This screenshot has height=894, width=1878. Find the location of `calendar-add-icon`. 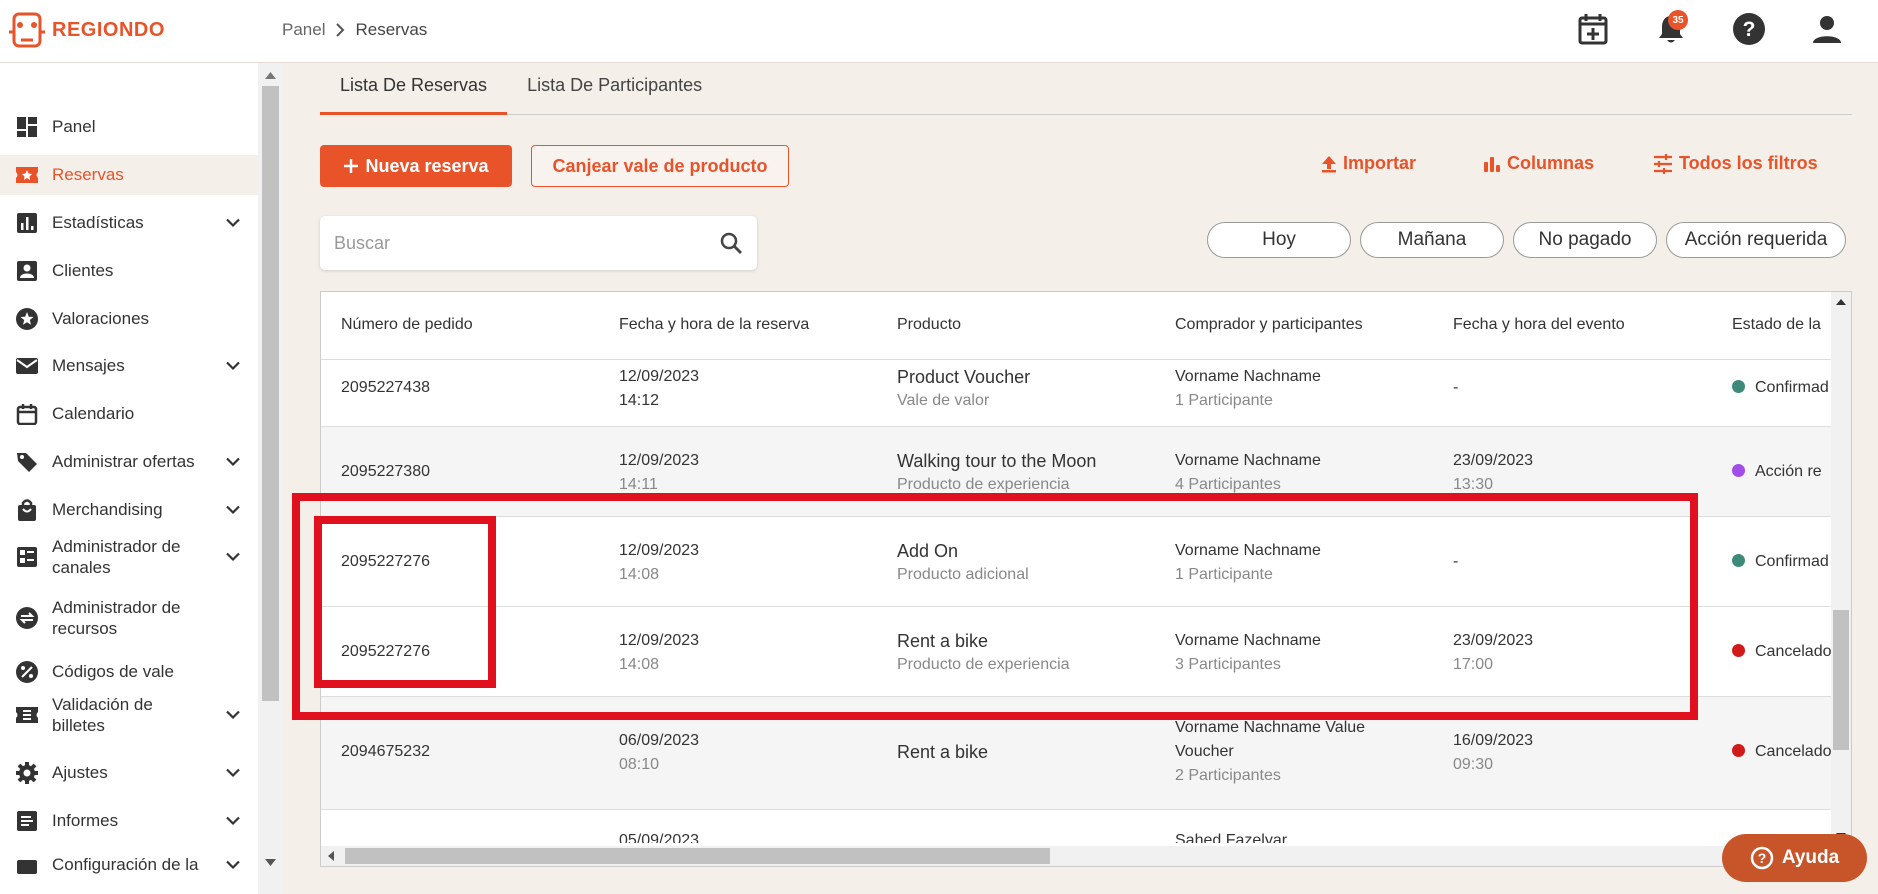

calendar-add-icon is located at coordinates (1593, 29).